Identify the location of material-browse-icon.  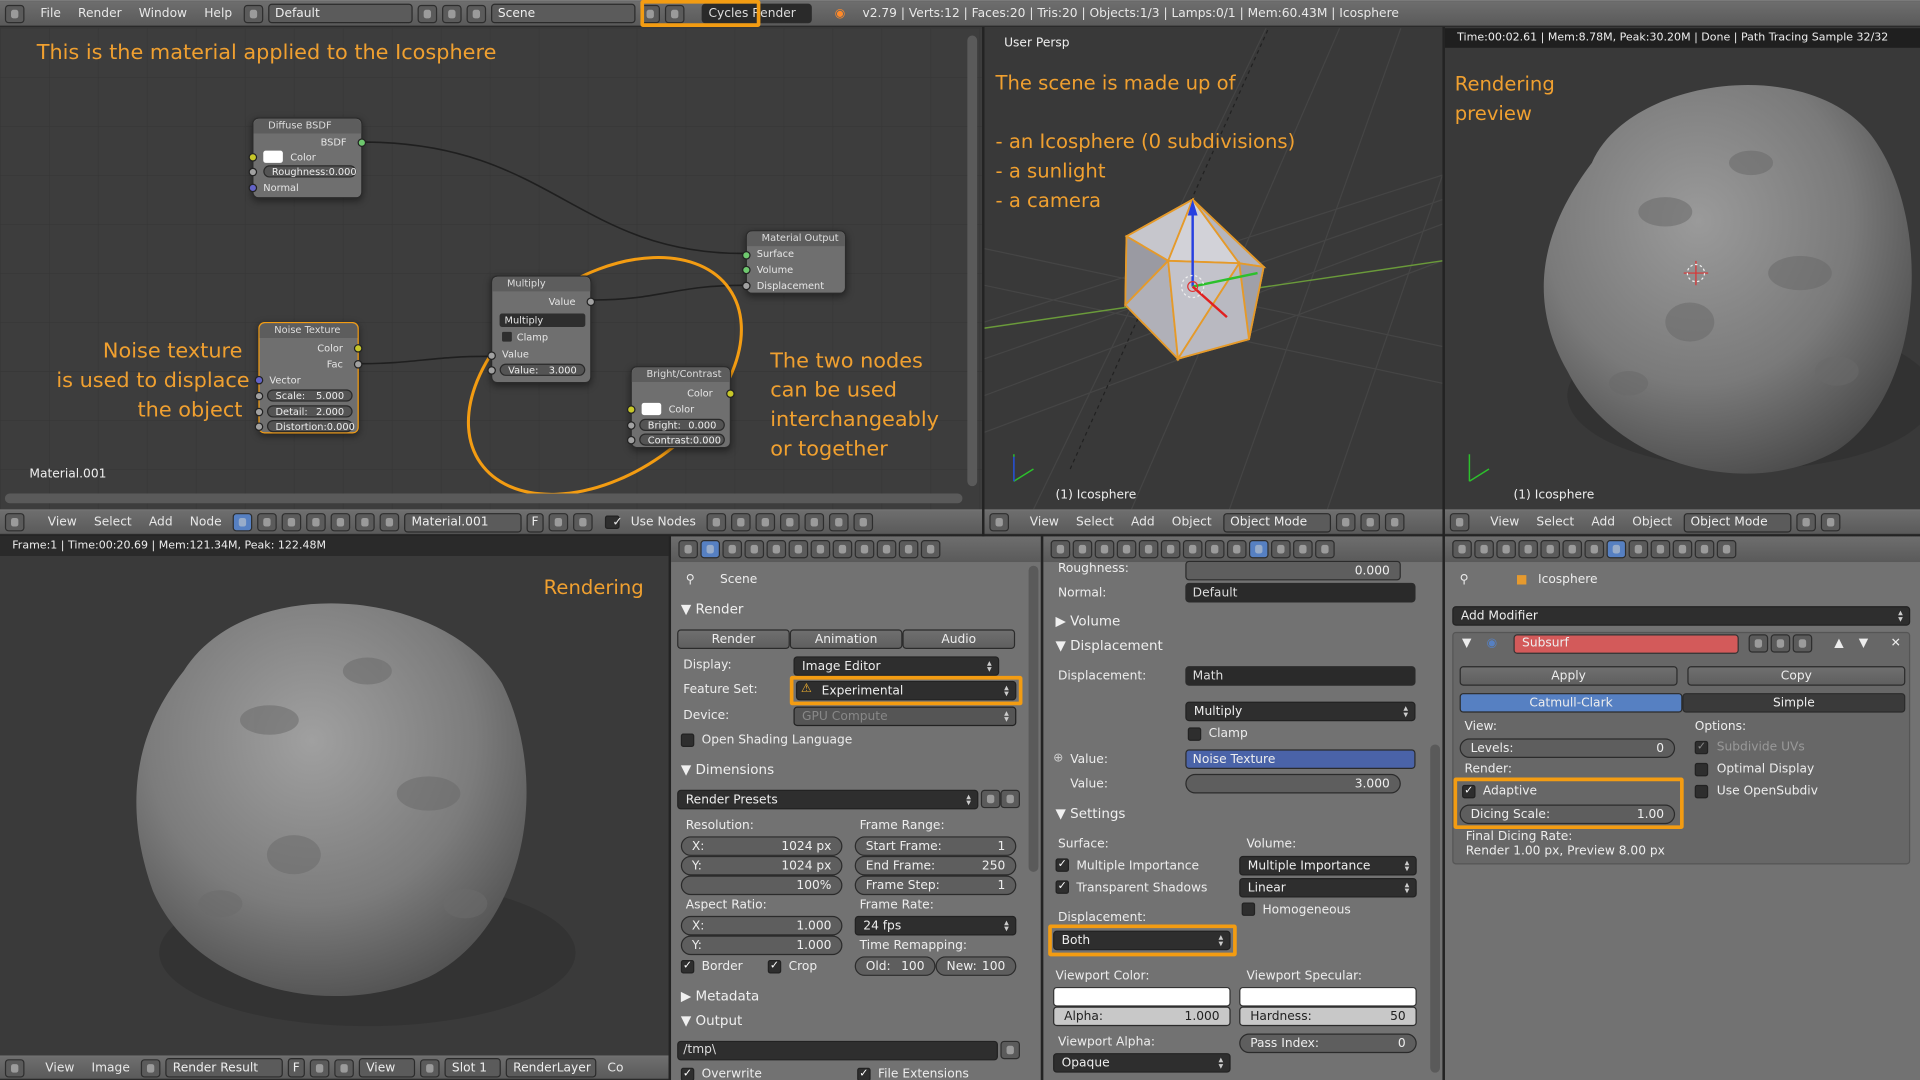
(389, 522).